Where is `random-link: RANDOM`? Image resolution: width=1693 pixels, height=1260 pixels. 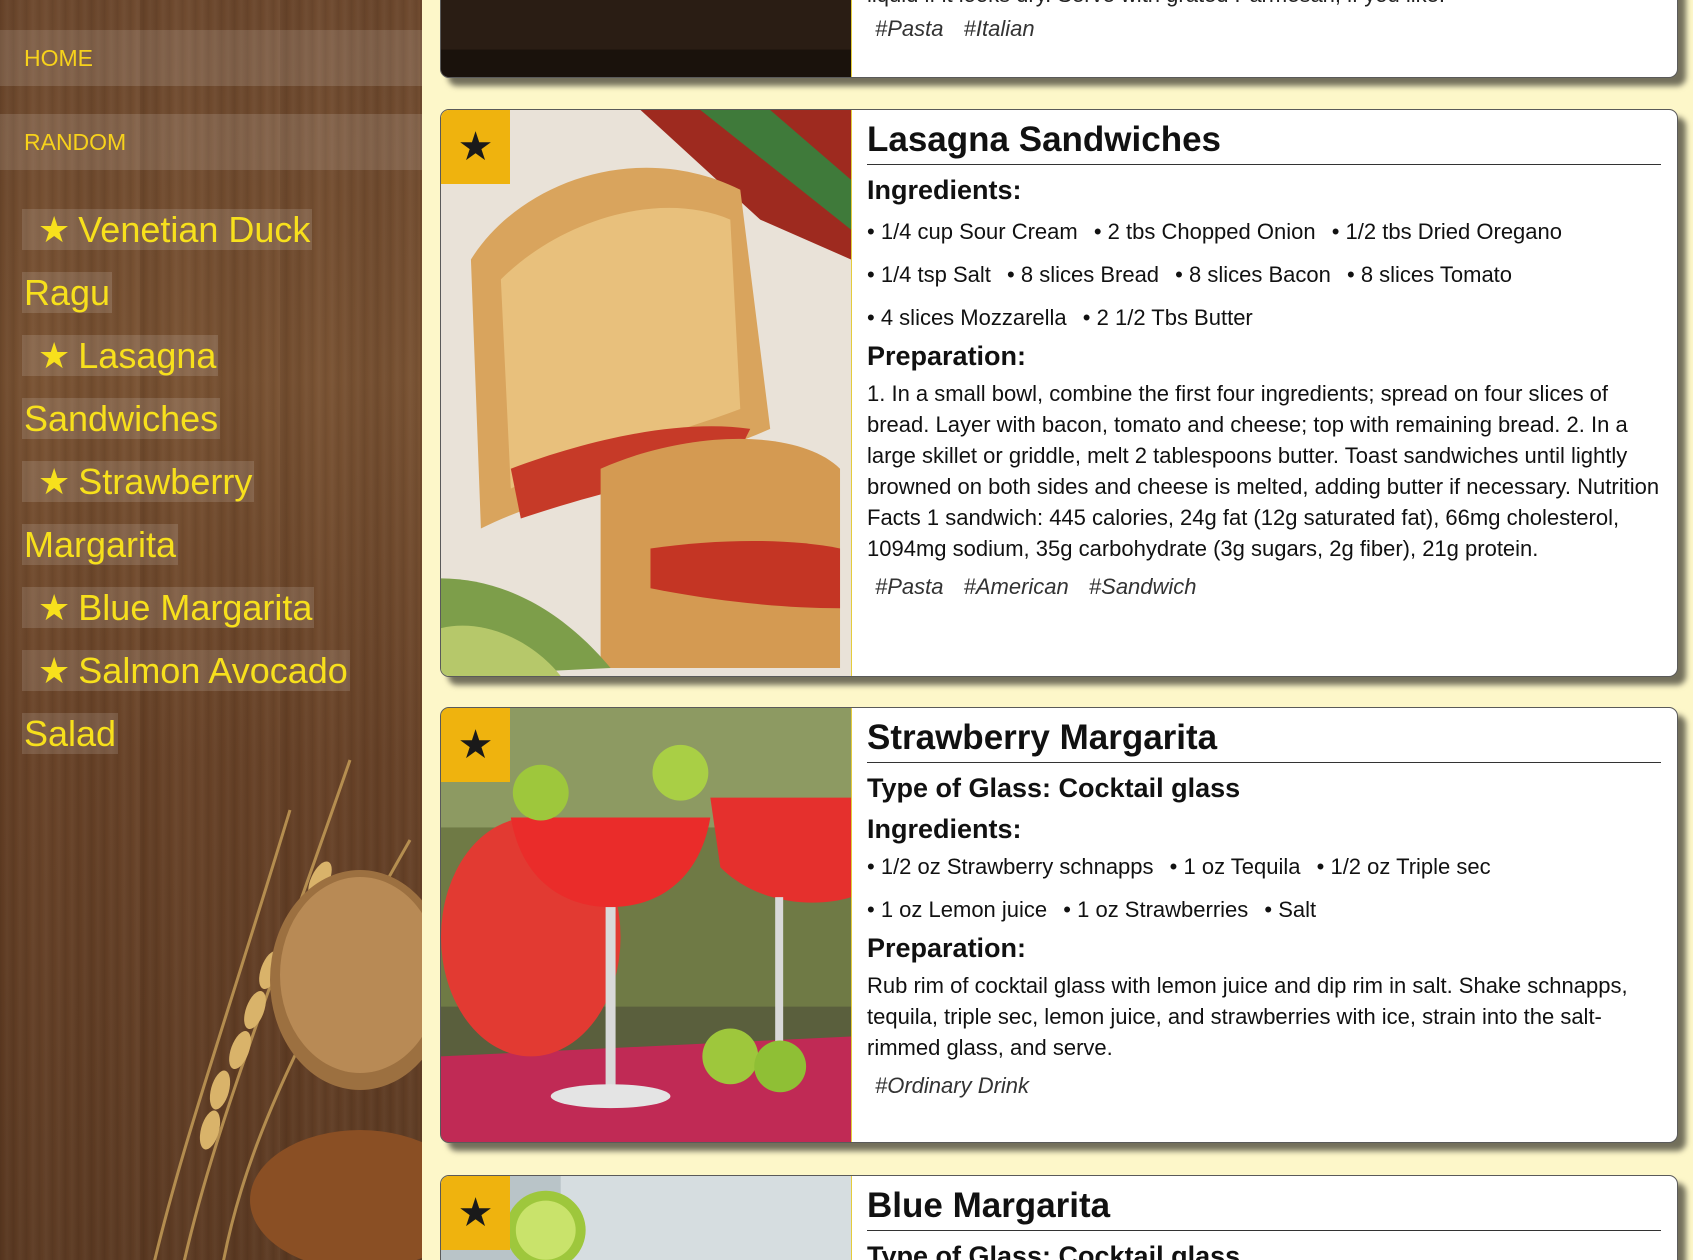 random-link: RANDOM is located at coordinates (211, 142).